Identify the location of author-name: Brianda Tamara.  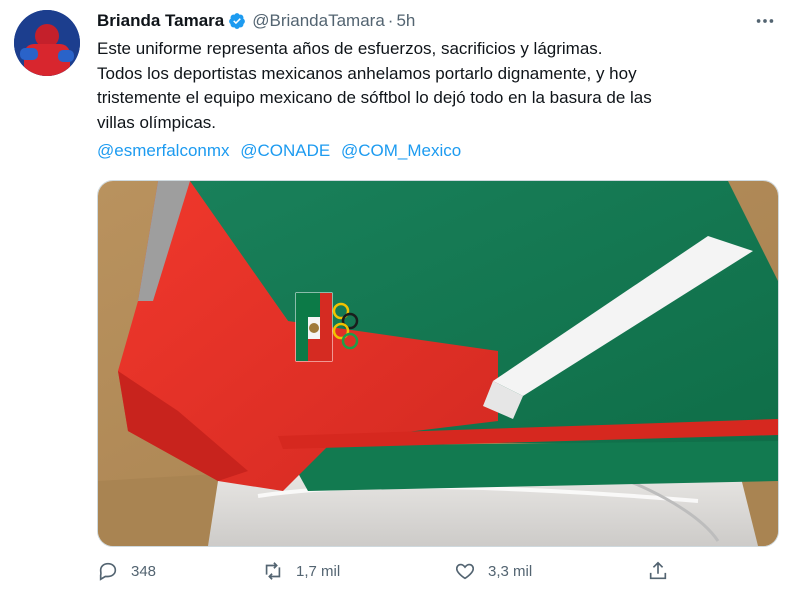
(160, 21).